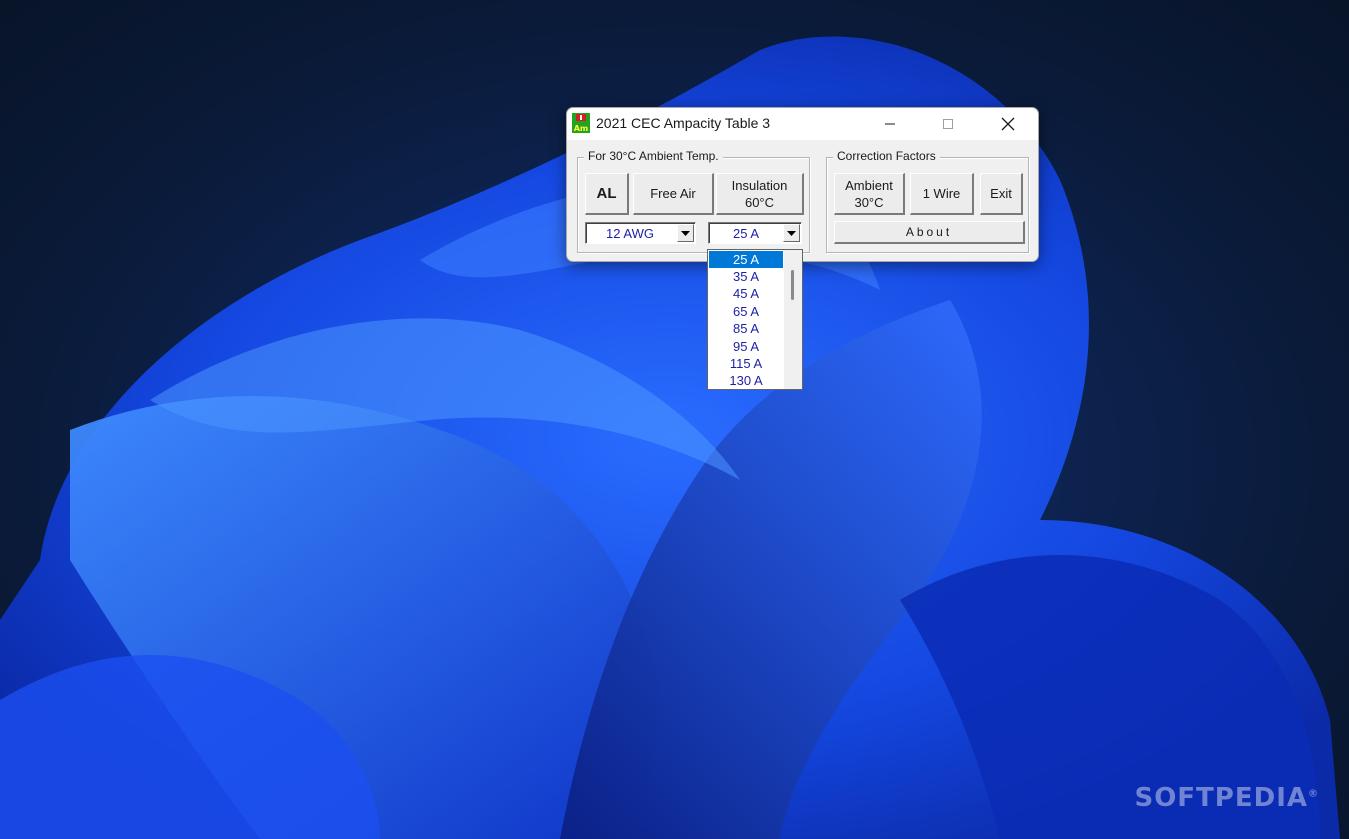 Image resolution: width=1349 pixels, height=839 pixels. What do you see at coordinates (802, 124) in the screenshot?
I see `title-bar: Am 2021 CEC Ampacity Table 3` at bounding box center [802, 124].